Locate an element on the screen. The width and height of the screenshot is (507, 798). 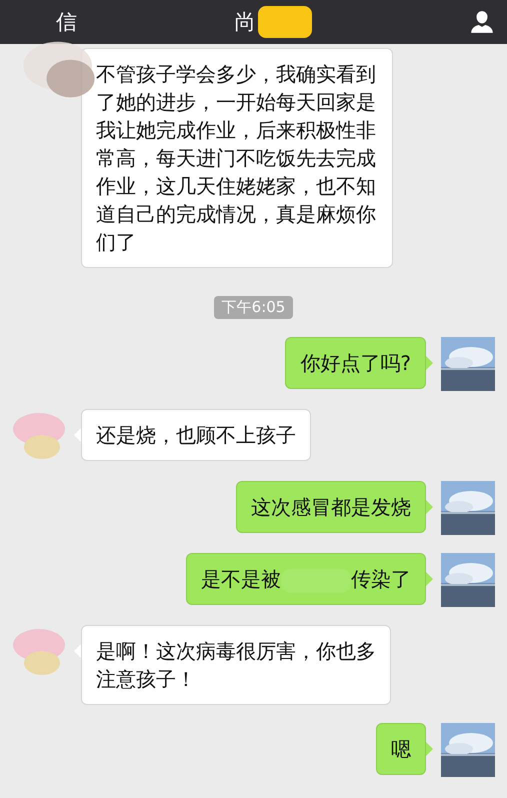
back-button: 信 is located at coordinates (66, 22).